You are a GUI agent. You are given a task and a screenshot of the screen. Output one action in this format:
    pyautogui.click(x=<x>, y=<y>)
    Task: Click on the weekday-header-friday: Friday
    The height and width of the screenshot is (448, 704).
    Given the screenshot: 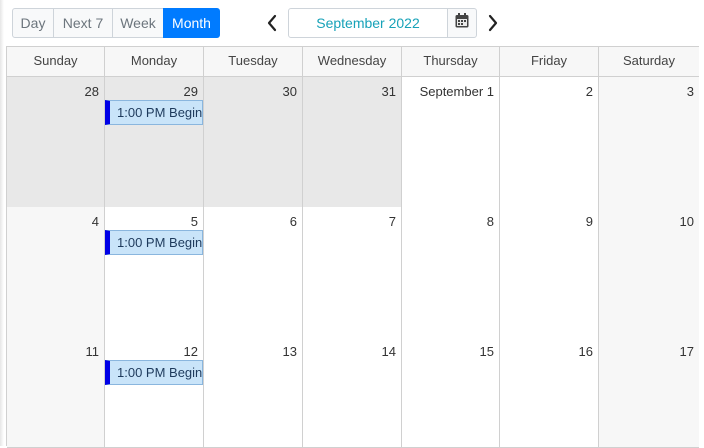 What is the action you would take?
    pyautogui.click(x=549, y=61)
    